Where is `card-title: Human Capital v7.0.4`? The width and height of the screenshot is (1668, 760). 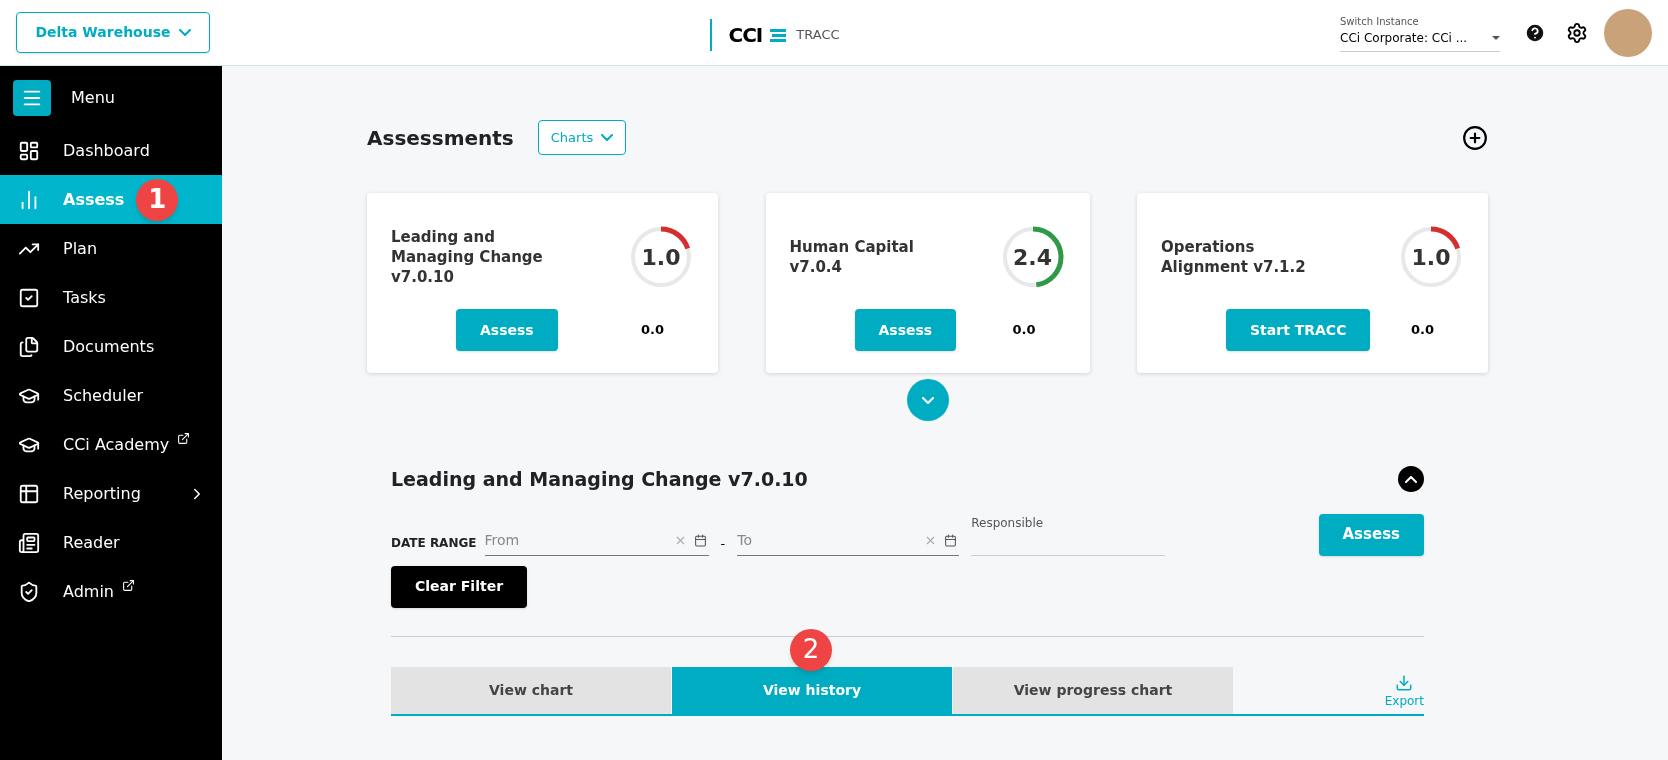 card-title: Human Capital v7.0.4 is located at coordinates (852, 257).